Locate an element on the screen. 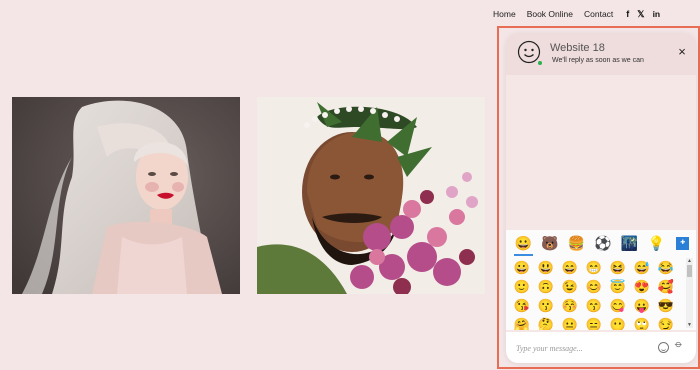 The image size is (700, 370). emoji-item: 😆 is located at coordinates (618, 267).